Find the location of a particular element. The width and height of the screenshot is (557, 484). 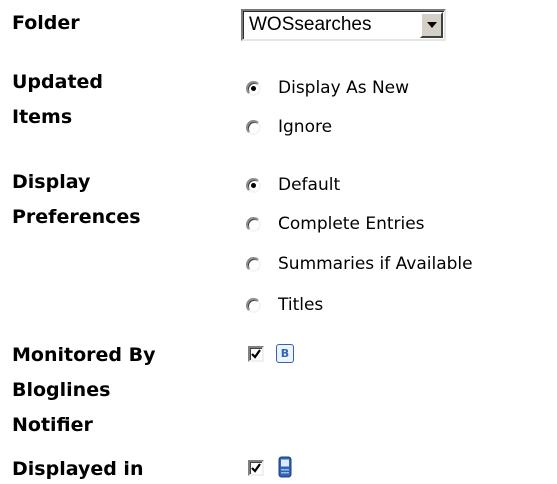

display-preferences-label: Display Preferences is located at coordinates (76, 200).